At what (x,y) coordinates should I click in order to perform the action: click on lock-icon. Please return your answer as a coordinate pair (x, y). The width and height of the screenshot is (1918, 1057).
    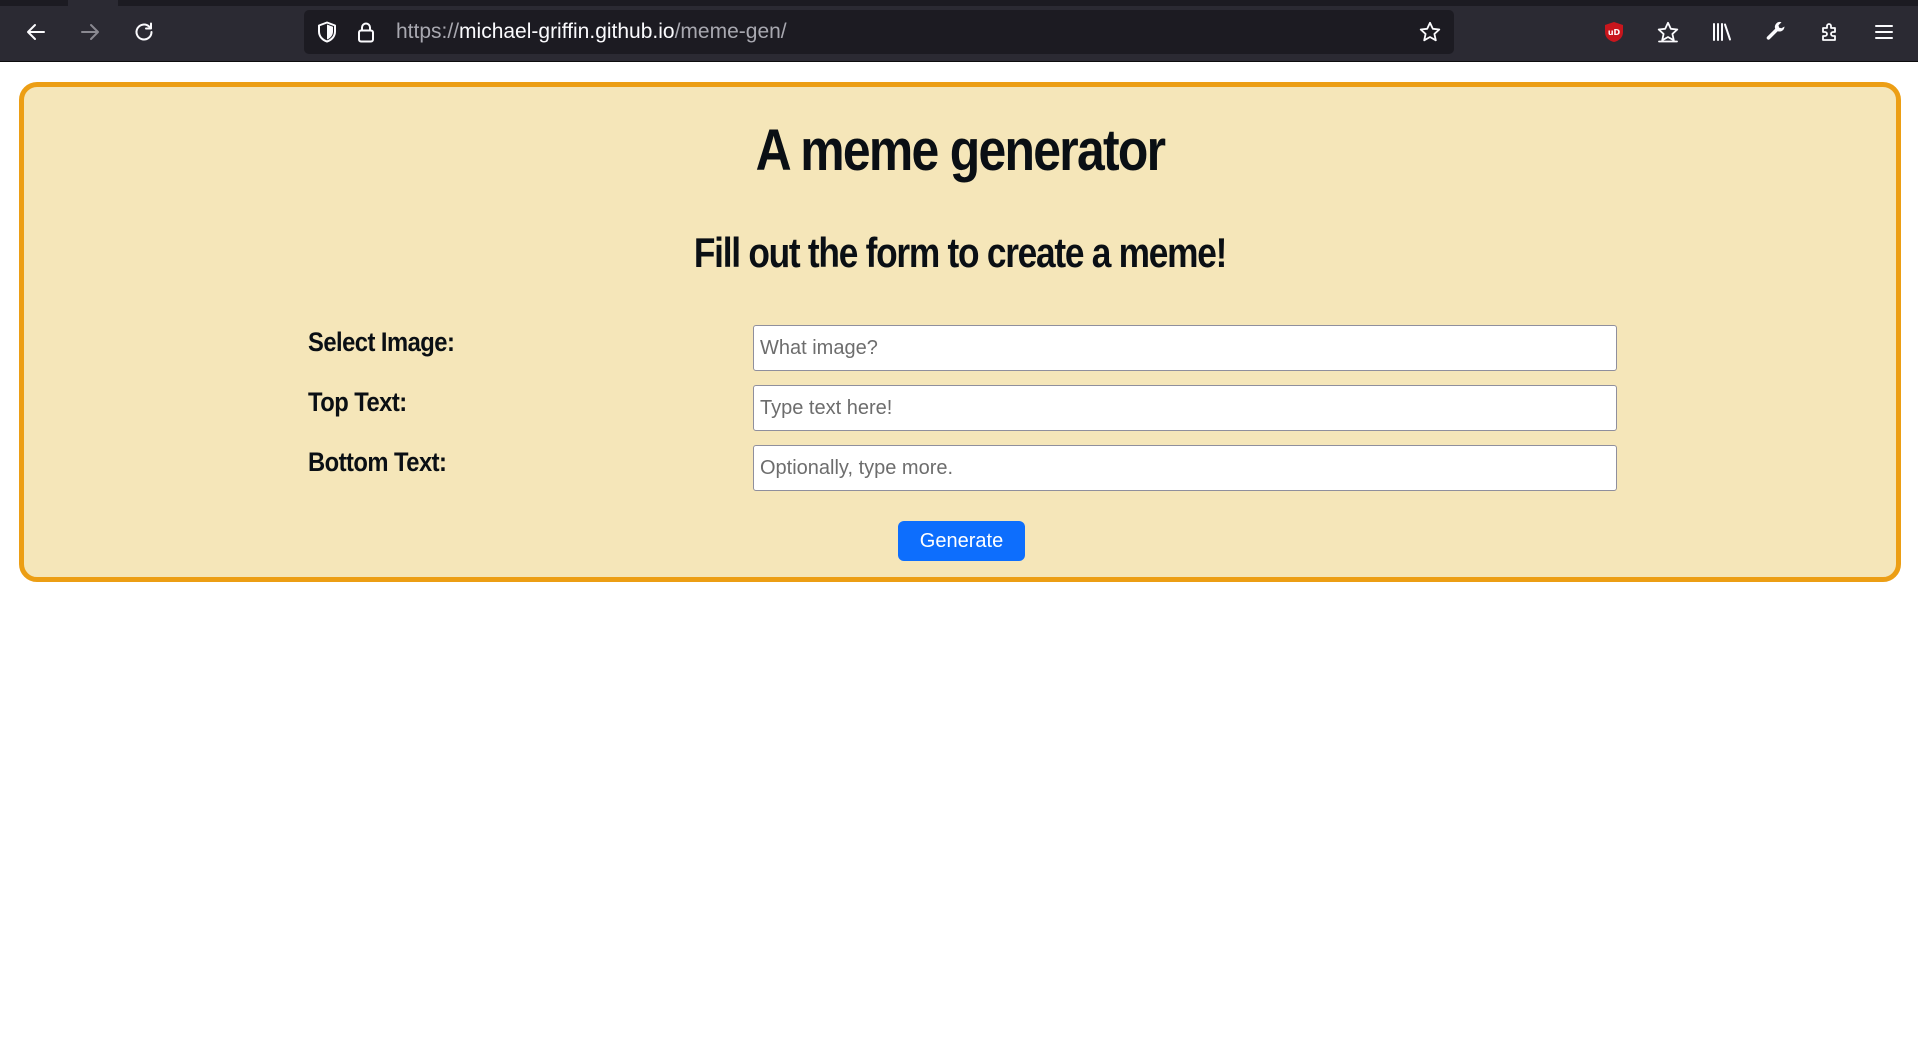
    Looking at the image, I should click on (366, 32).